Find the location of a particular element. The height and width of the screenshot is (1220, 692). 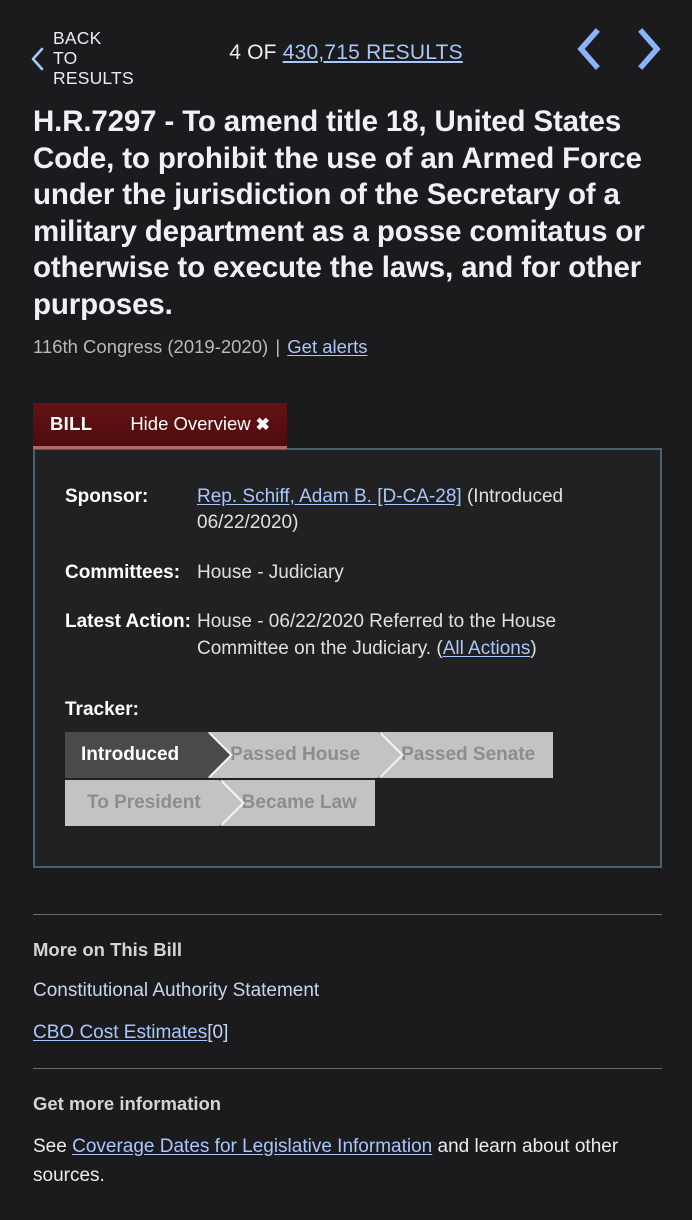

close-x-icon: ✖ is located at coordinates (262, 424).